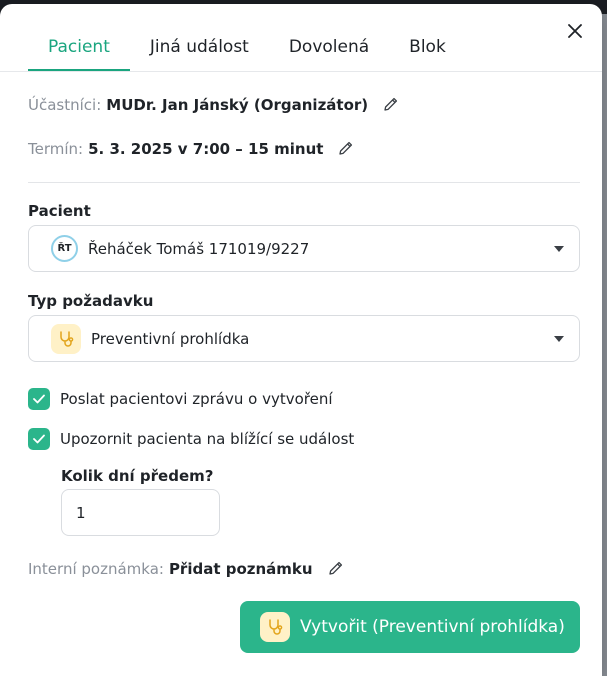 This screenshot has width=607, height=676. Describe the element at coordinates (196, 399) in the screenshot. I see `send-message-label: Poslat pacientovi zprávu o vytvoření` at that location.